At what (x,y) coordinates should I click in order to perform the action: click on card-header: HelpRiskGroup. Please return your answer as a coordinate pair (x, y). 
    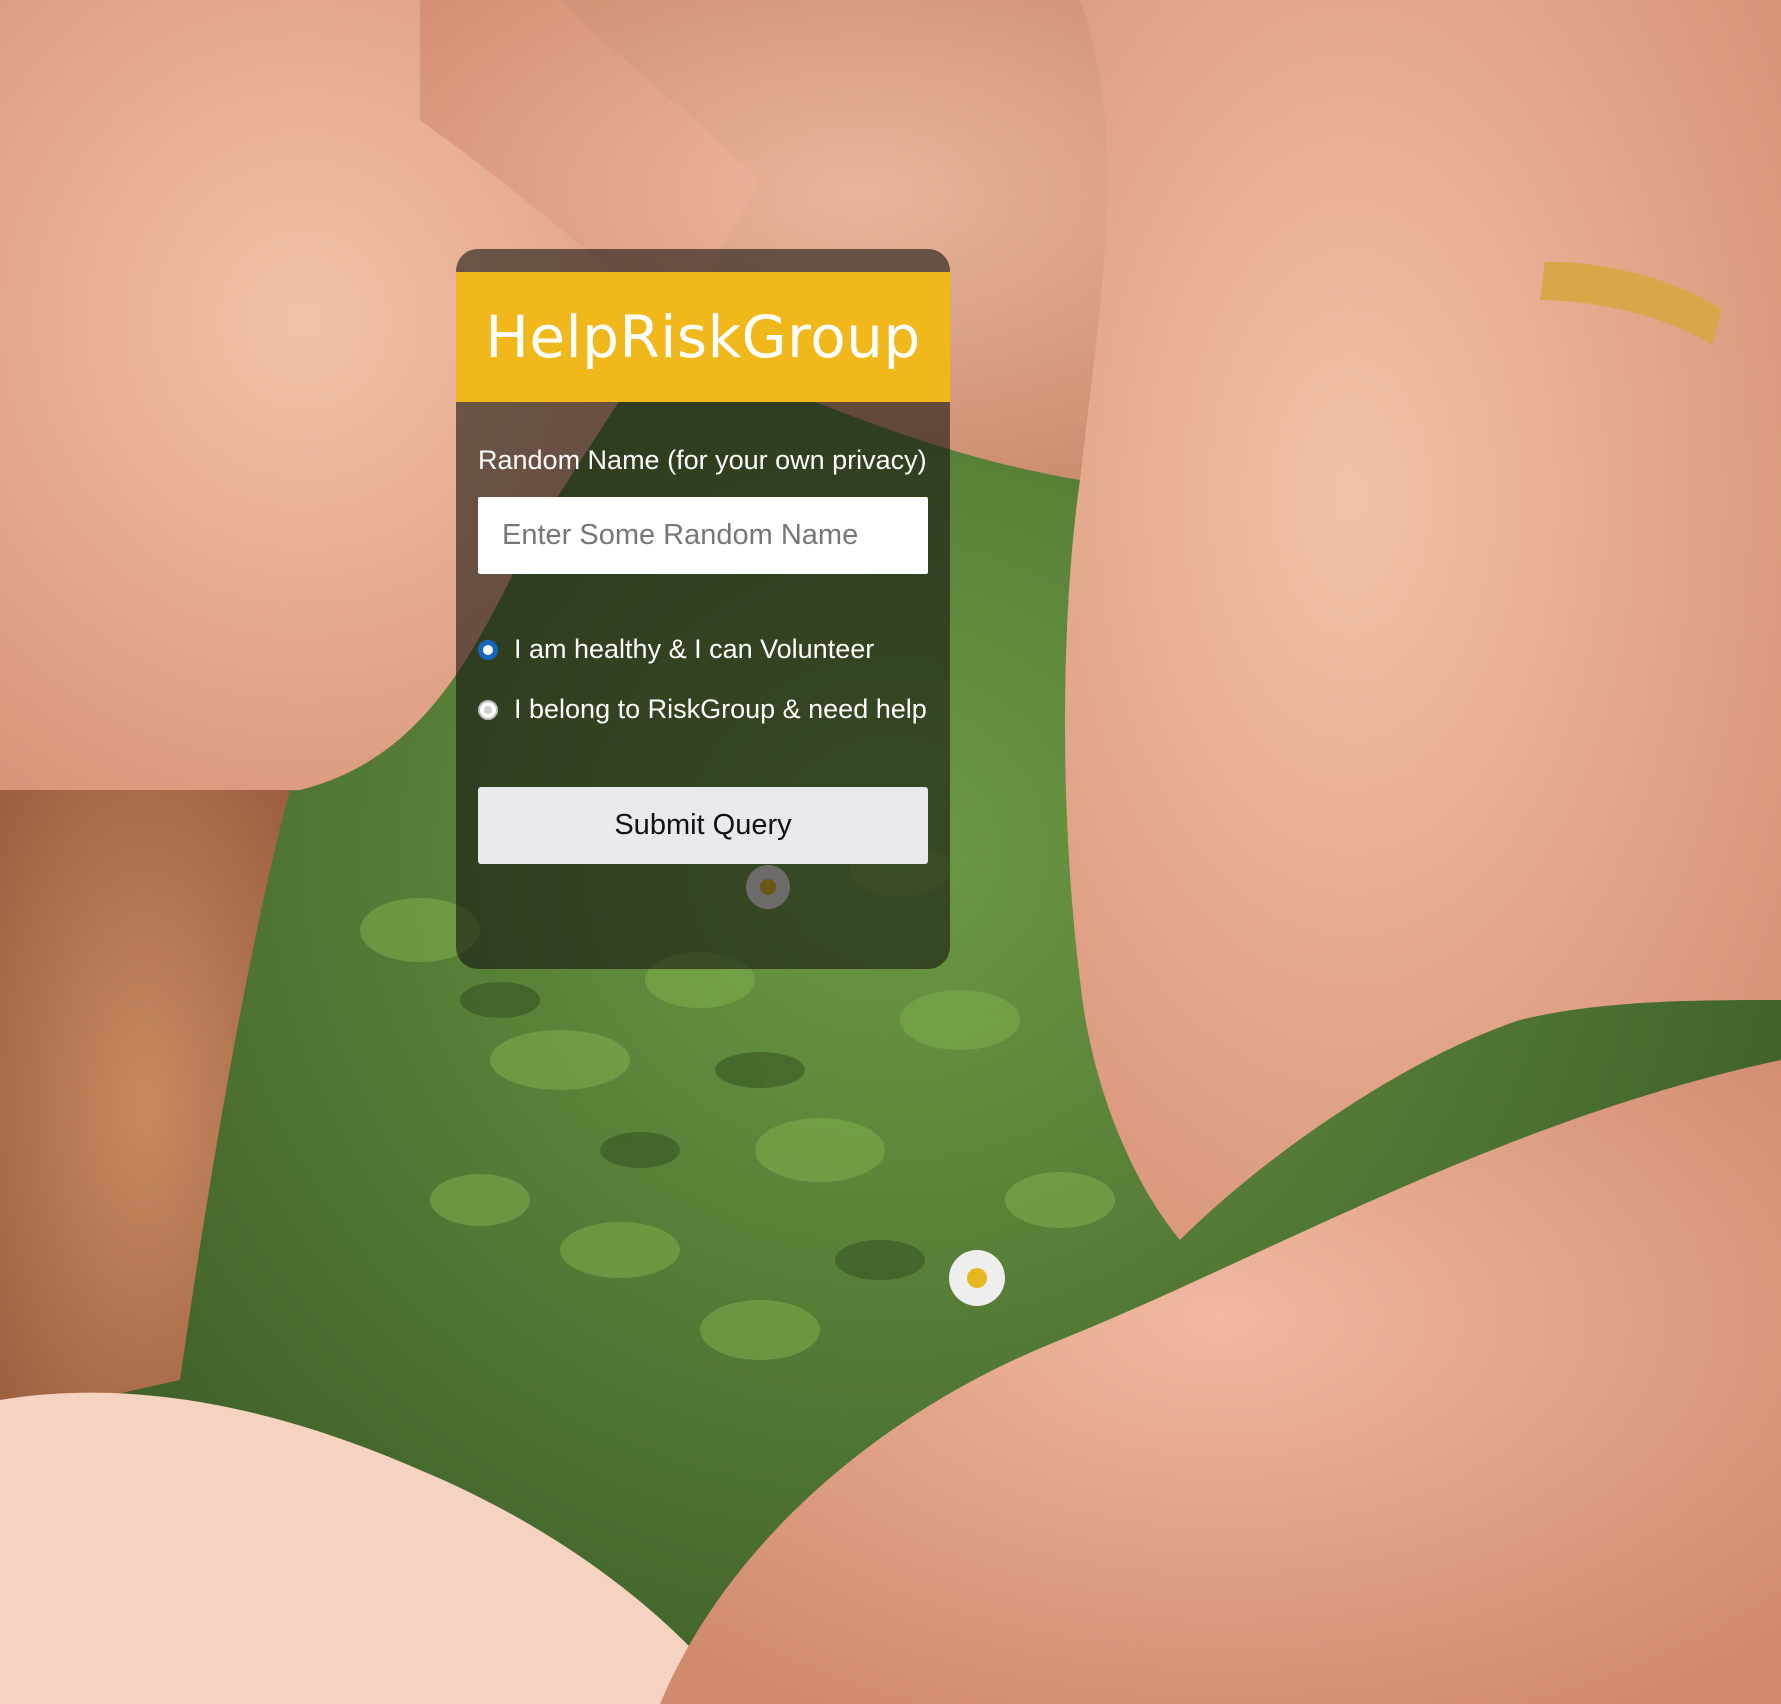
    Looking at the image, I should click on (703, 337).